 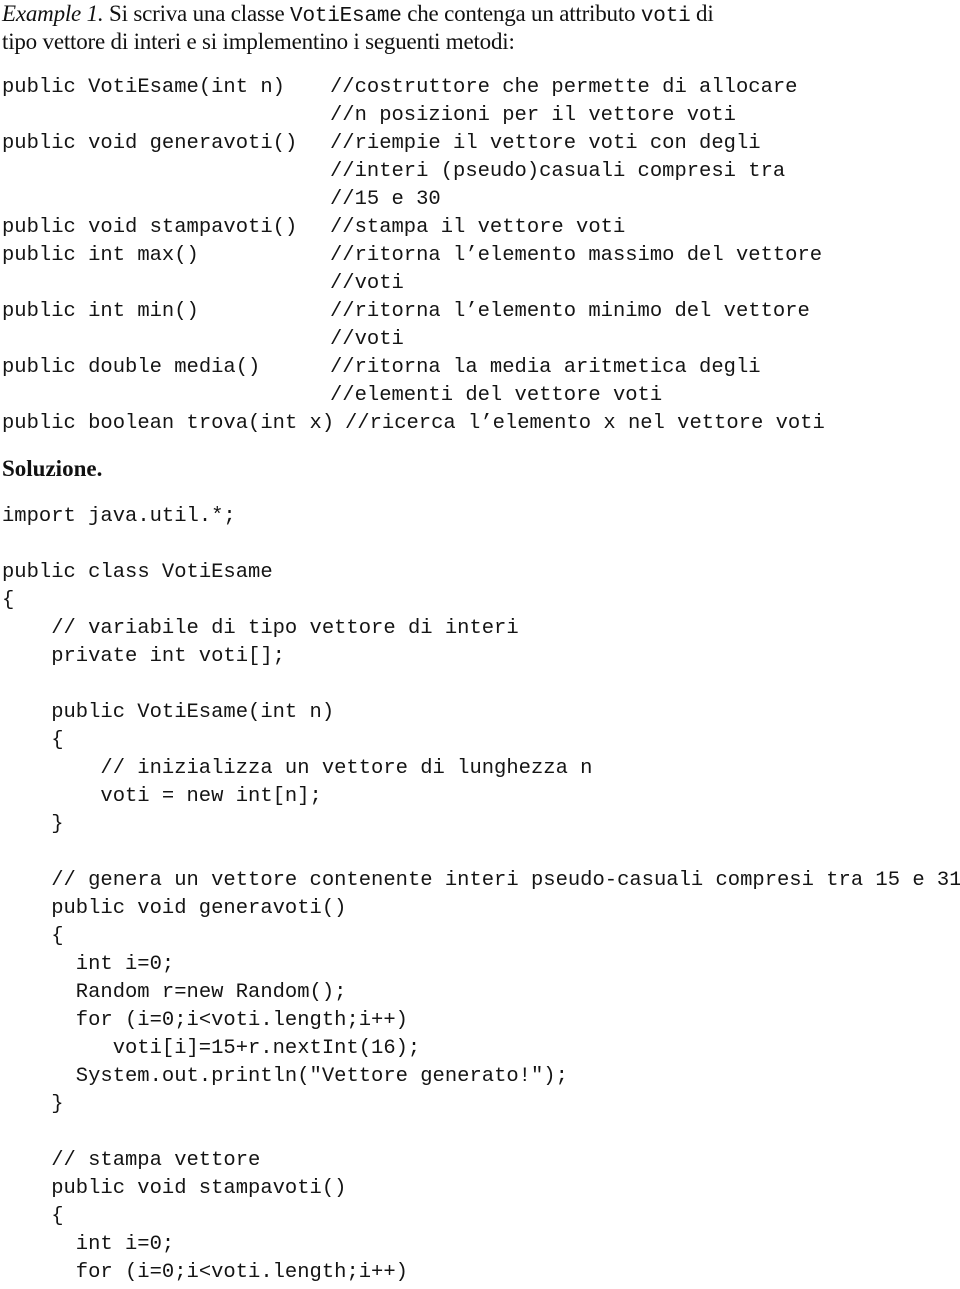 What do you see at coordinates (570, 311) in the screenshot?
I see `method-comment: //ritorna l’elemento minimo del vettore` at bounding box center [570, 311].